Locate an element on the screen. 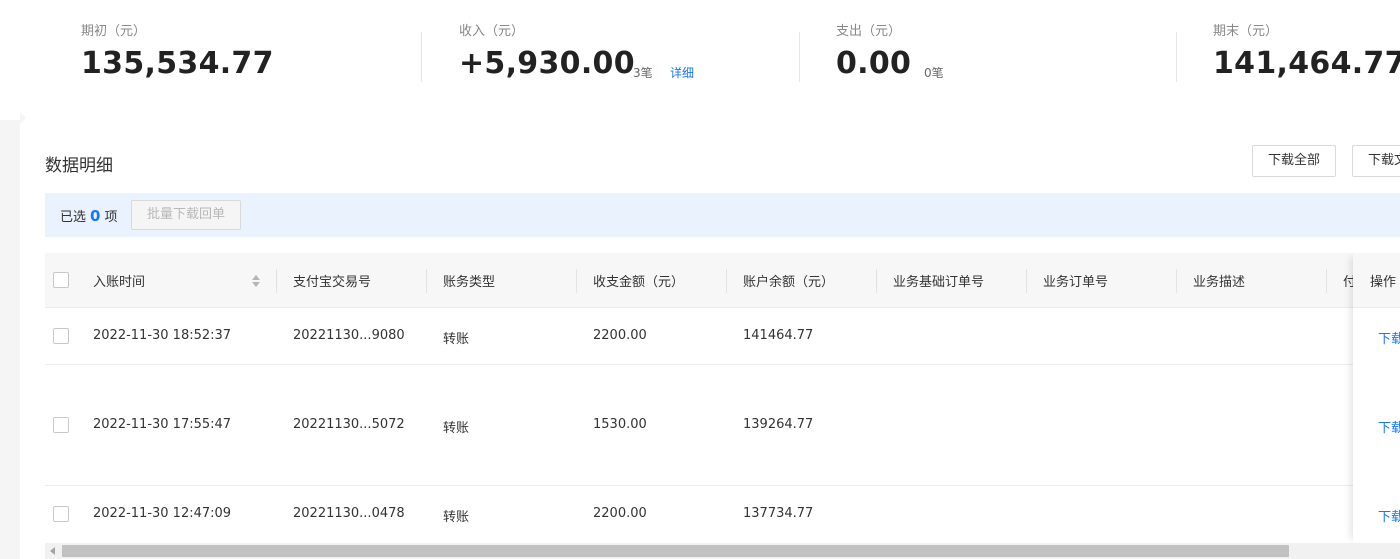  row-balance: 139264.77 is located at coordinates (778, 424).